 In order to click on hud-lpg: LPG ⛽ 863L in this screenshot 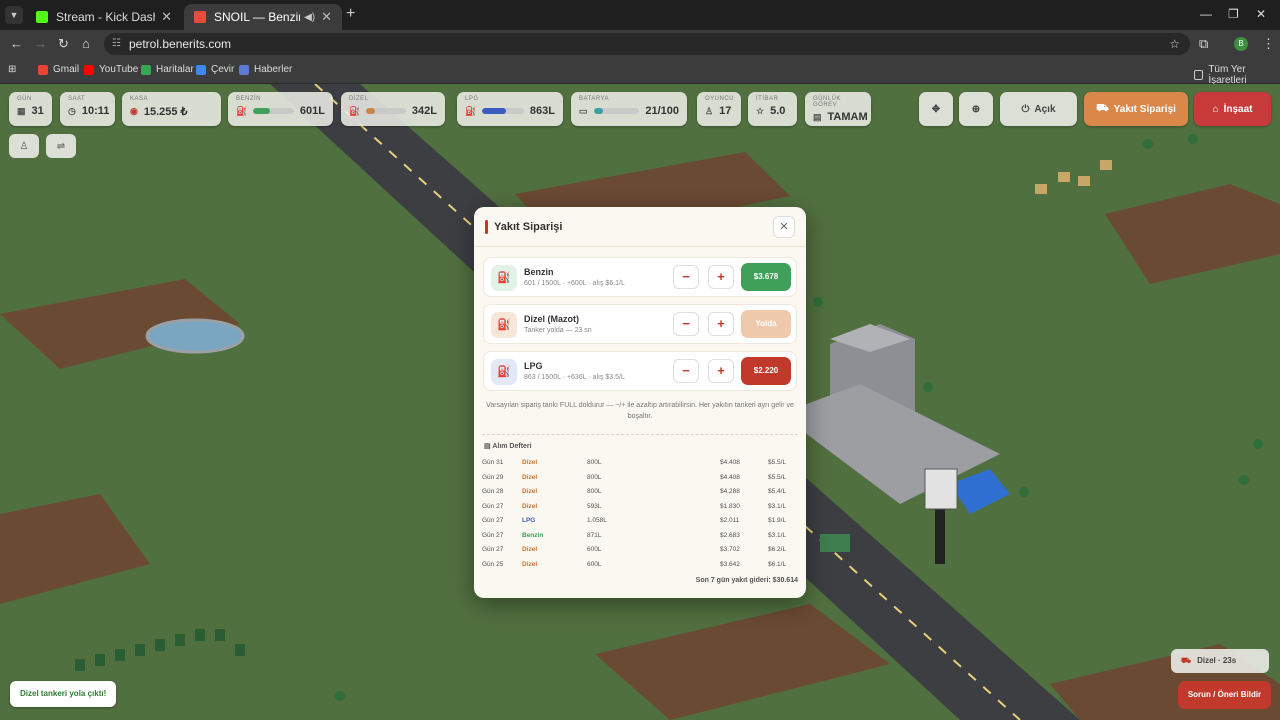, I will do `click(510, 109)`.